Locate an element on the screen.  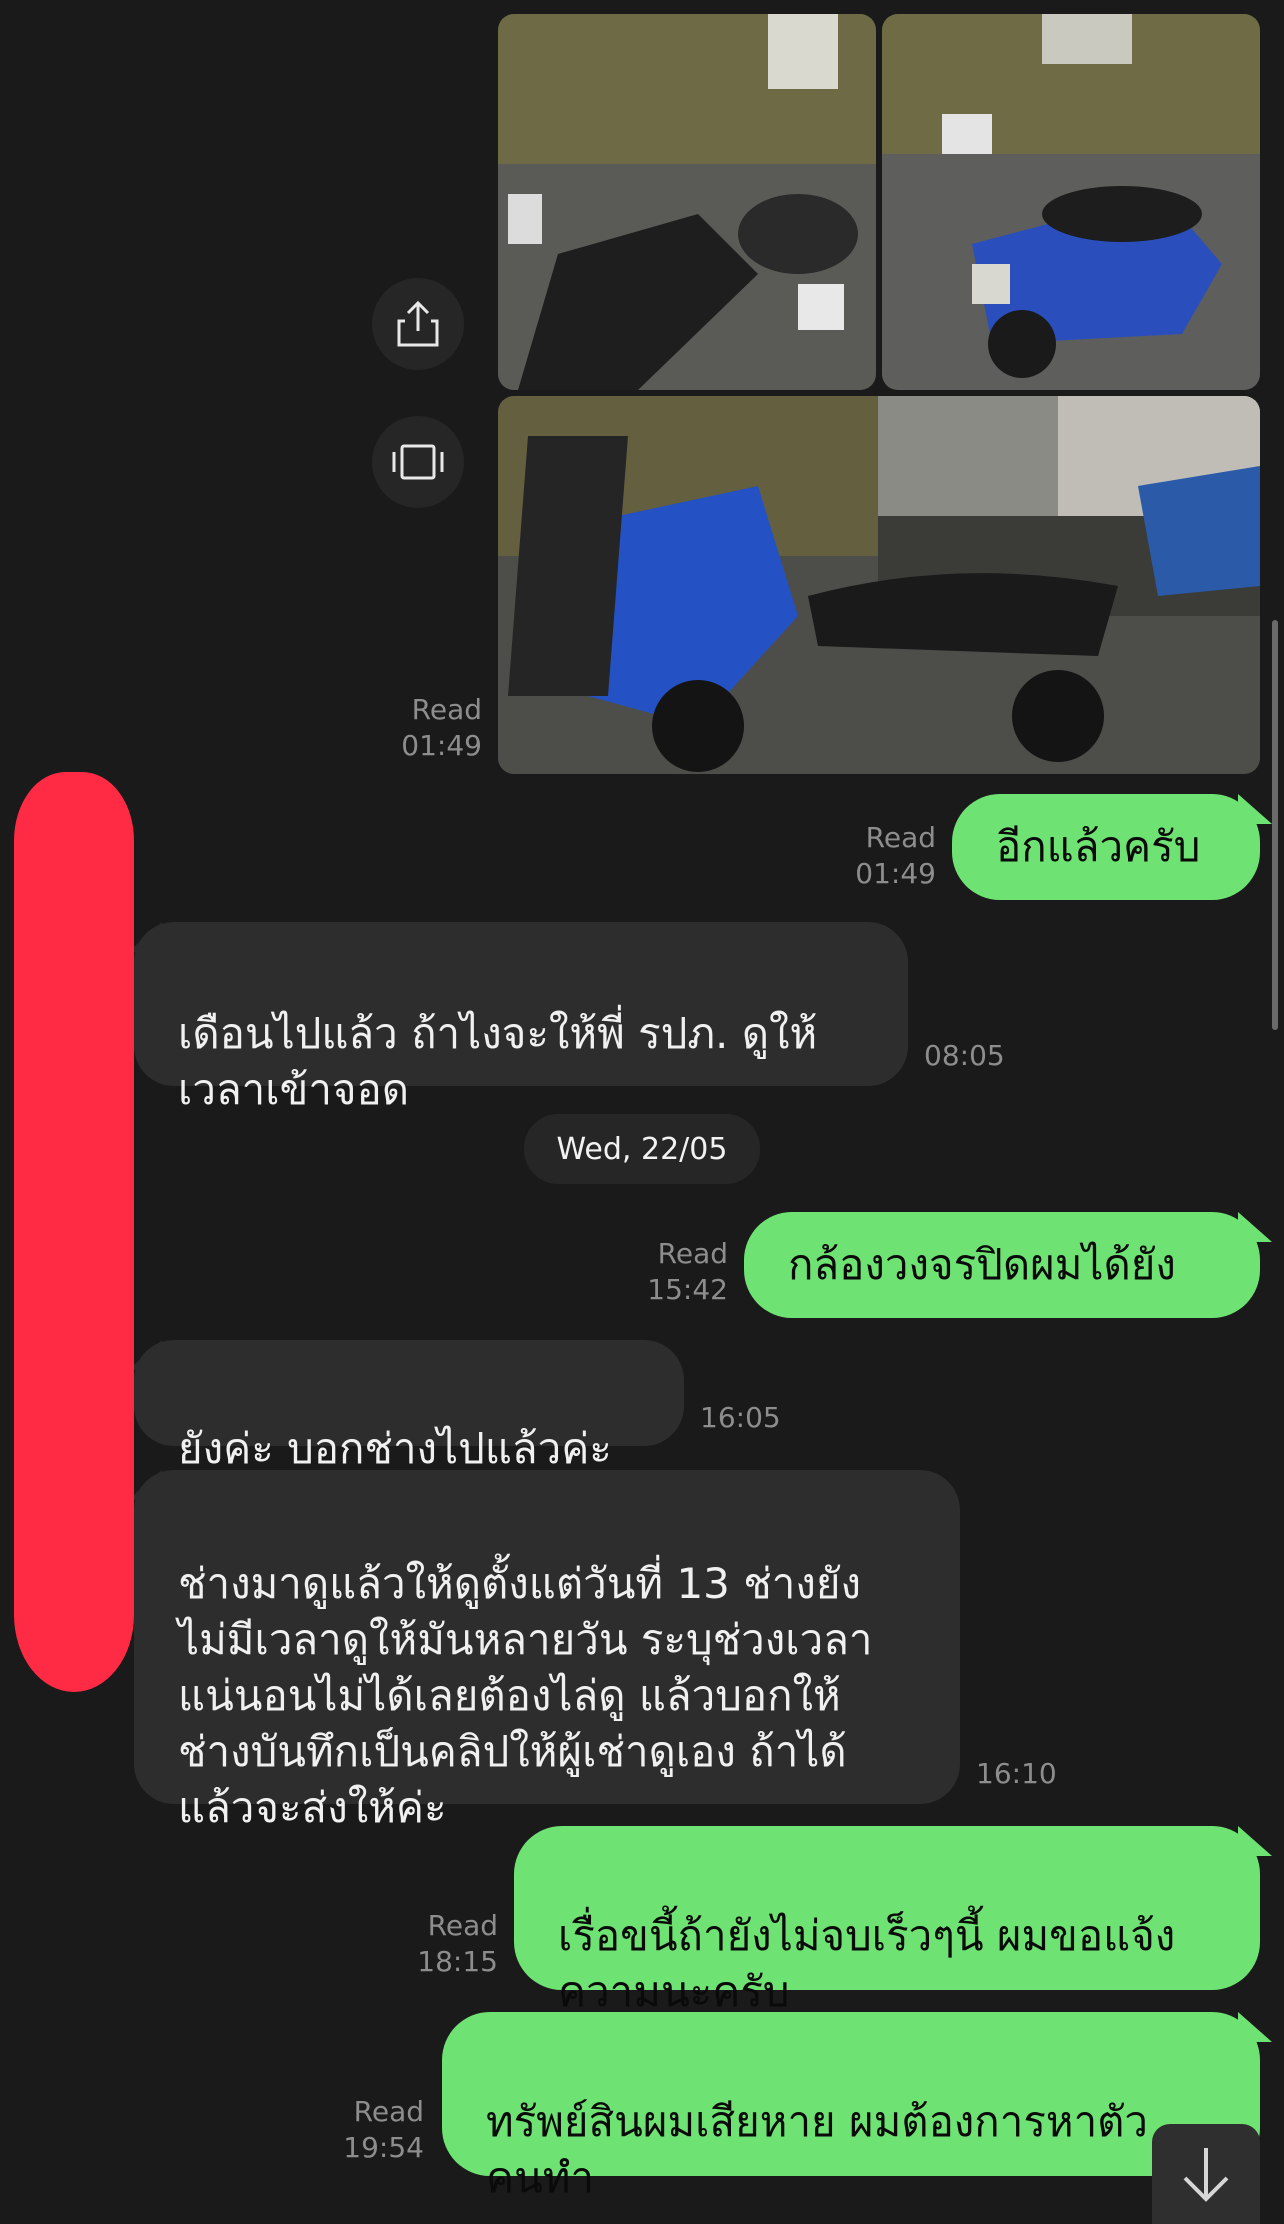
gallery-button is located at coordinates (418, 462).